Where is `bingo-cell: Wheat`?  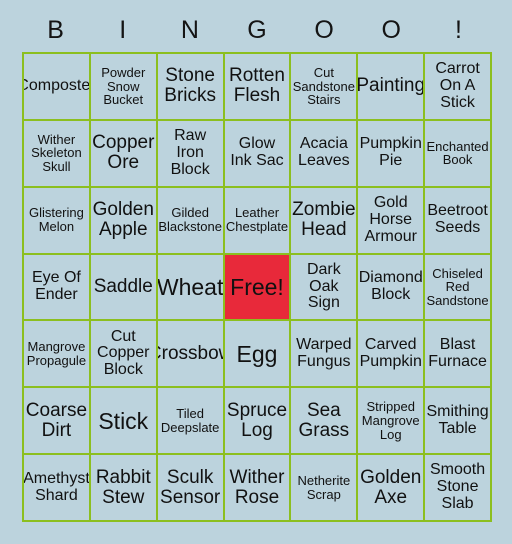 bingo-cell: Wheat is located at coordinates (191, 288).